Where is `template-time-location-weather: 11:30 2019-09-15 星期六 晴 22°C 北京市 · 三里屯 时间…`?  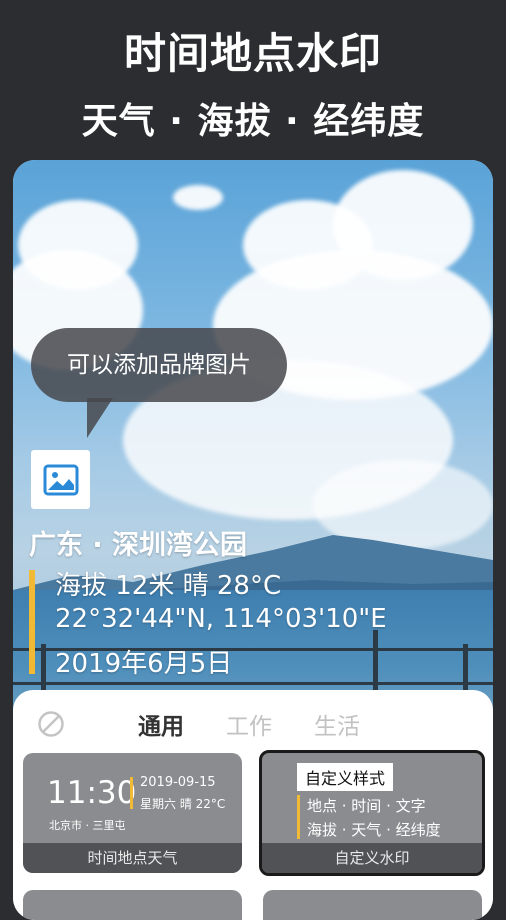
template-time-location-weather: 11:30 2019-09-15 星期六 晴 22°C 北京市 · 三里屯 时间… is located at coordinates (132, 813).